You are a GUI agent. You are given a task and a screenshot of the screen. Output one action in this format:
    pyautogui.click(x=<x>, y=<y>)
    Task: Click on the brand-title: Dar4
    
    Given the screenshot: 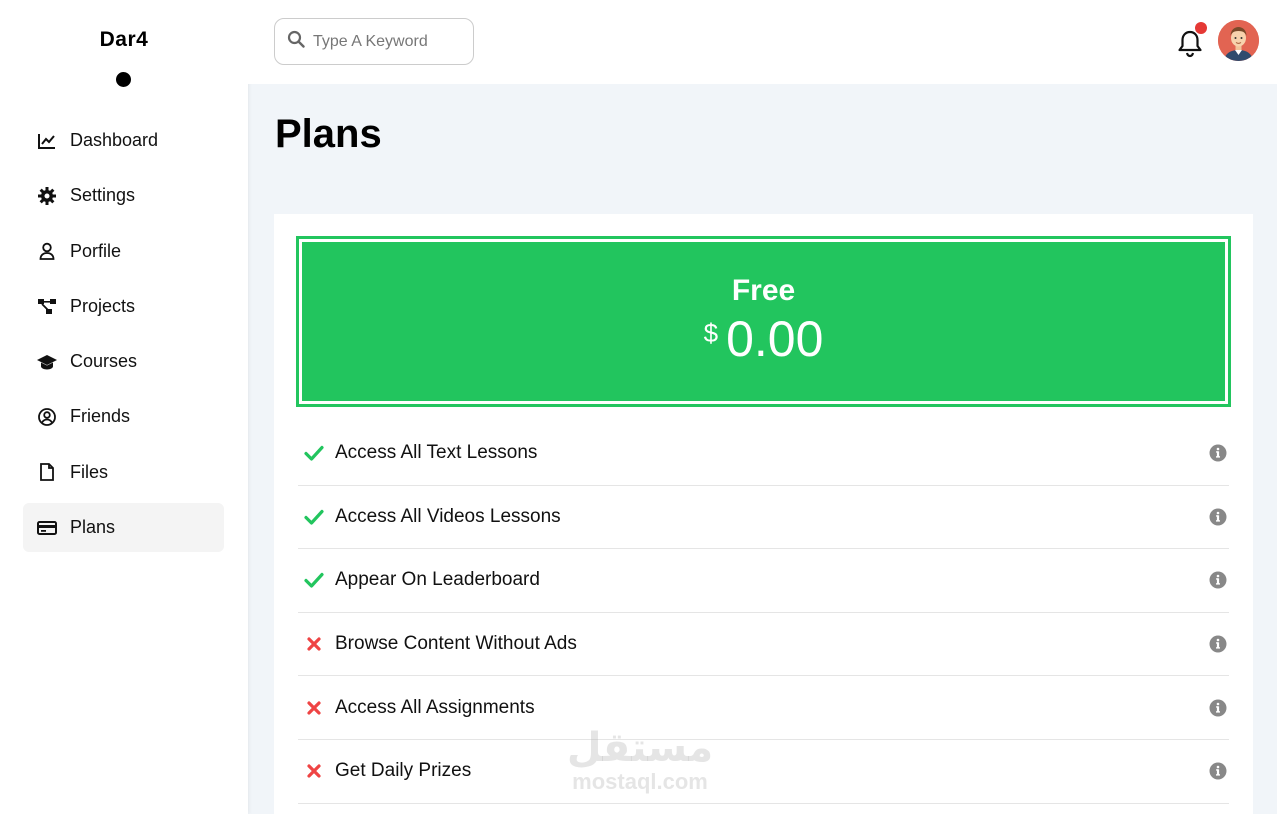 What is the action you would take?
    pyautogui.click(x=124, y=39)
    